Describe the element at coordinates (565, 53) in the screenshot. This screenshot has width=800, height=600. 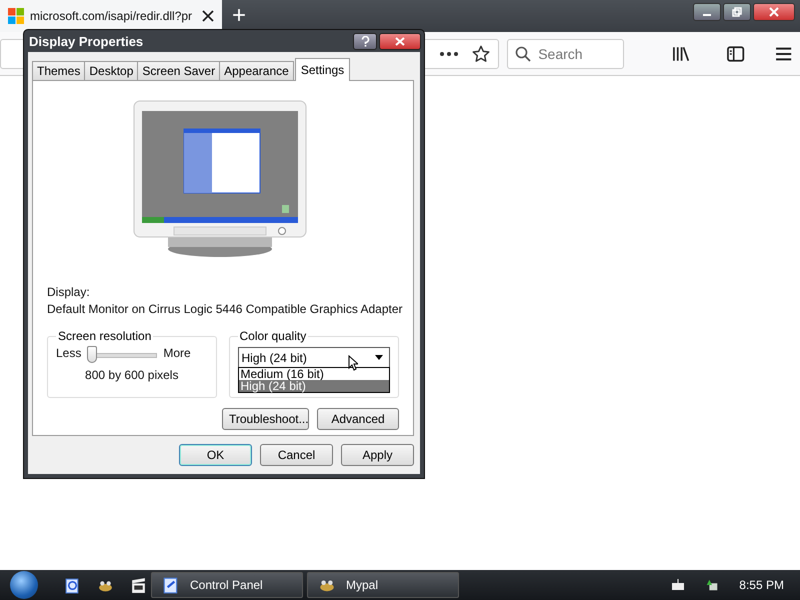
I see `search-field: Search` at that location.